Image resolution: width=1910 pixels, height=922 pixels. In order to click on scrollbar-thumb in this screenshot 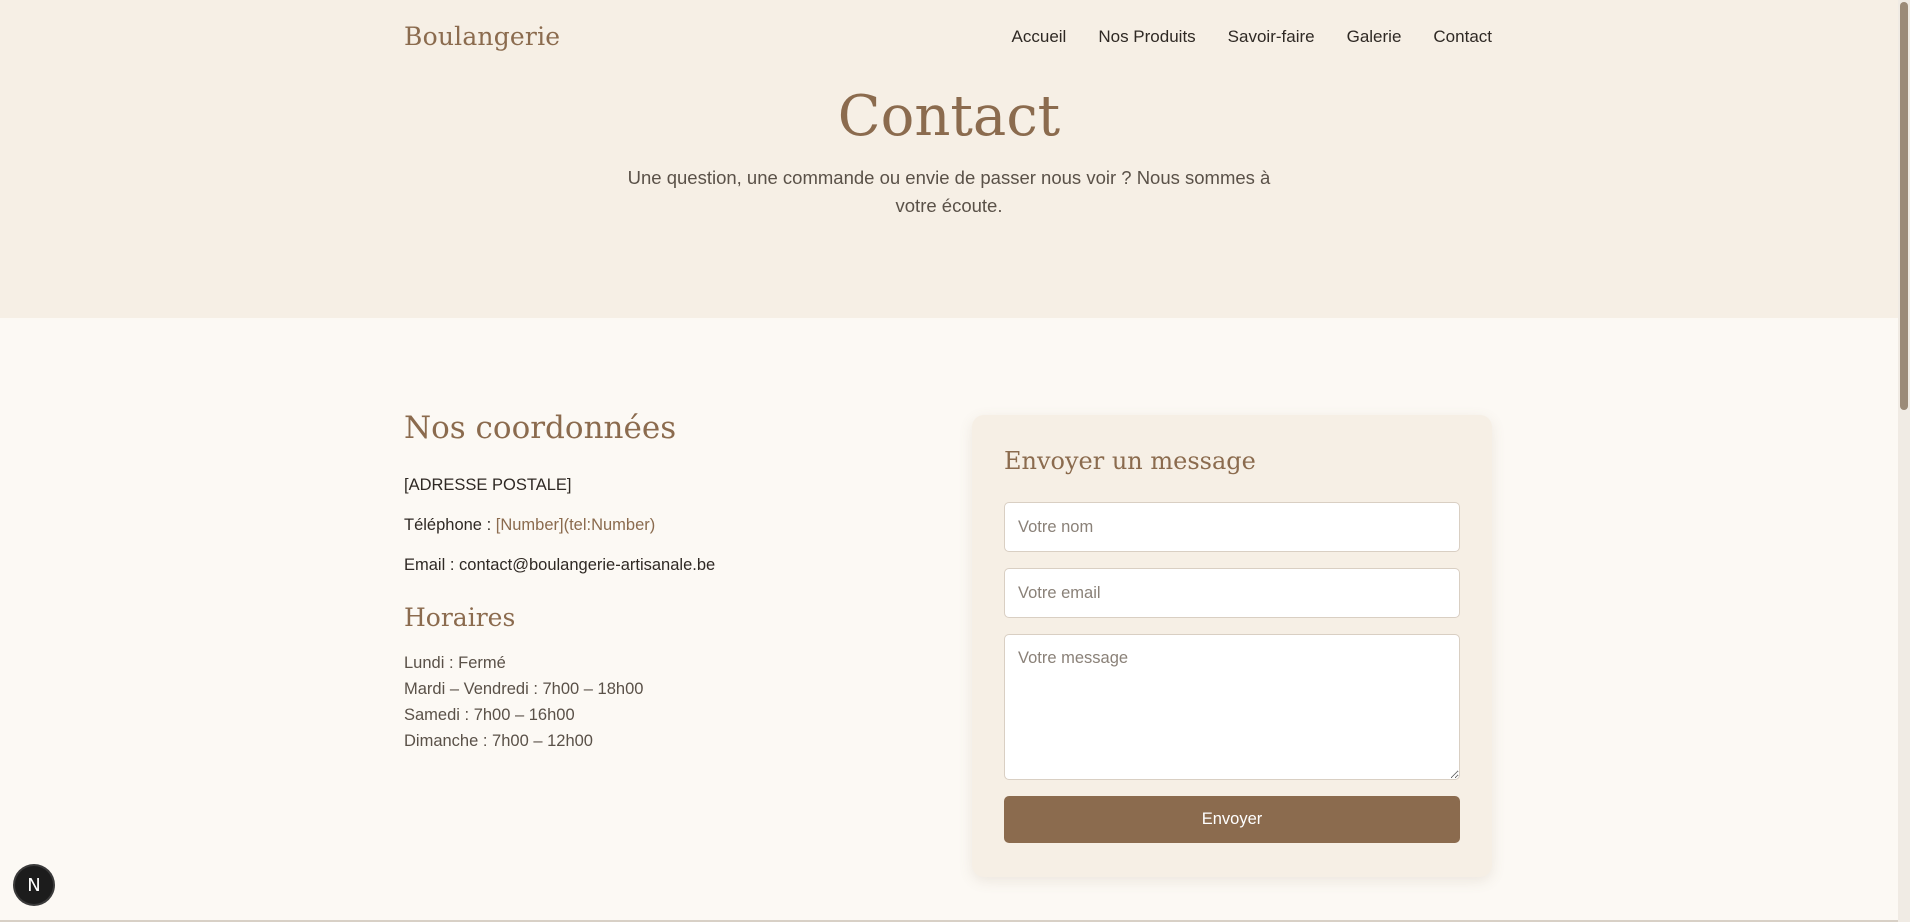, I will do `click(1904, 206)`.